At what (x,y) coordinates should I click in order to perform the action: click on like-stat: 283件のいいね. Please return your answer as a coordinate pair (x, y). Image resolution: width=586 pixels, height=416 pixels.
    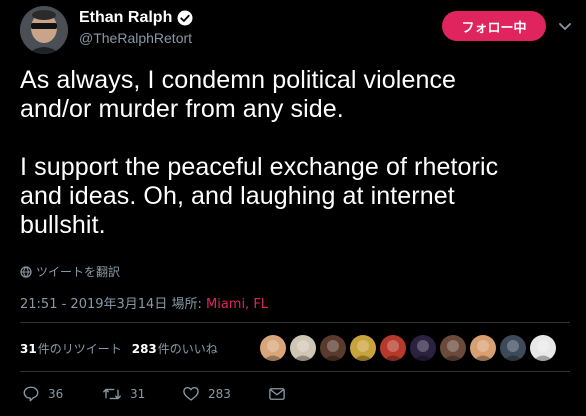
    Looking at the image, I should click on (175, 348).